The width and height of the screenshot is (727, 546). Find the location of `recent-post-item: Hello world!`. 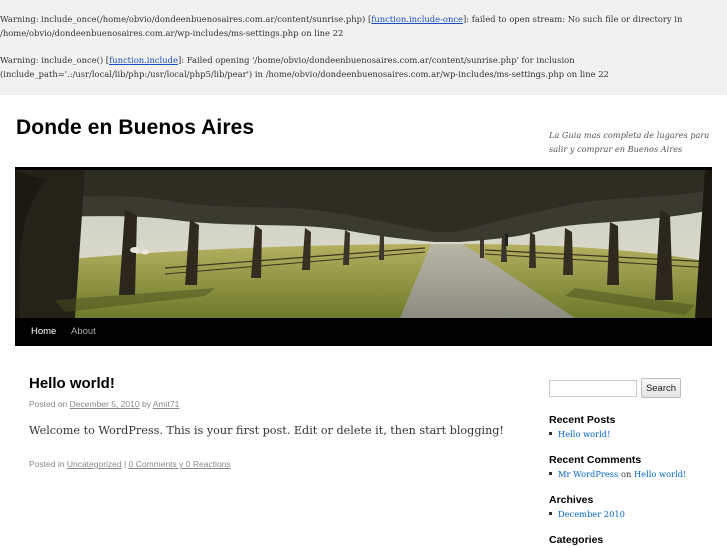

recent-post-item: Hello world! is located at coordinates (579, 434).